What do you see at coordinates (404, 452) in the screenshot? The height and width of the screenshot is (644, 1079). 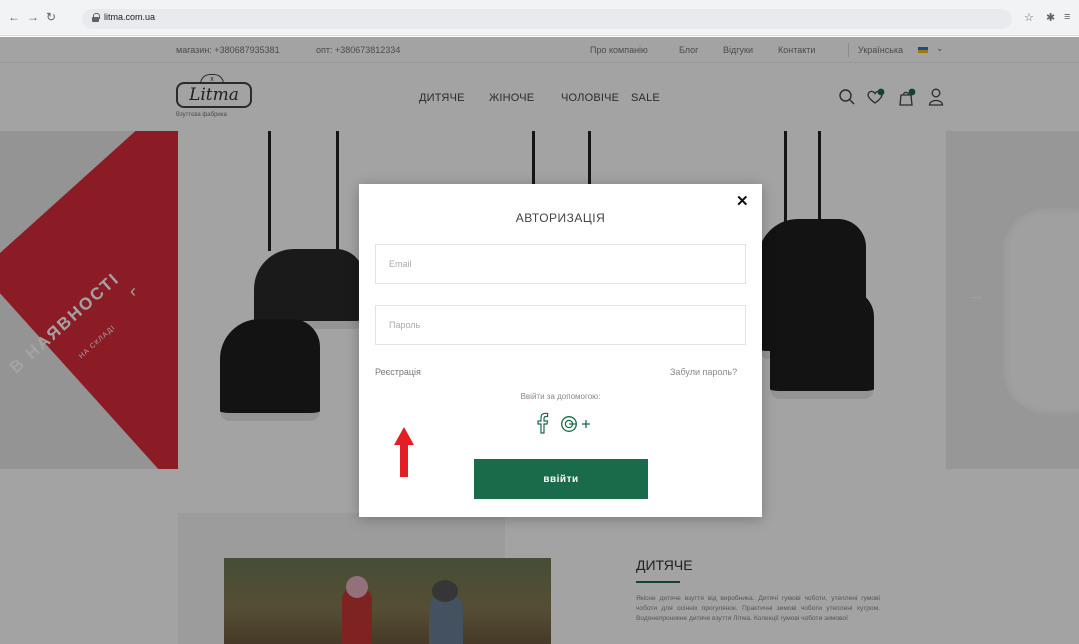 I see `annotation-arrow-icon` at bounding box center [404, 452].